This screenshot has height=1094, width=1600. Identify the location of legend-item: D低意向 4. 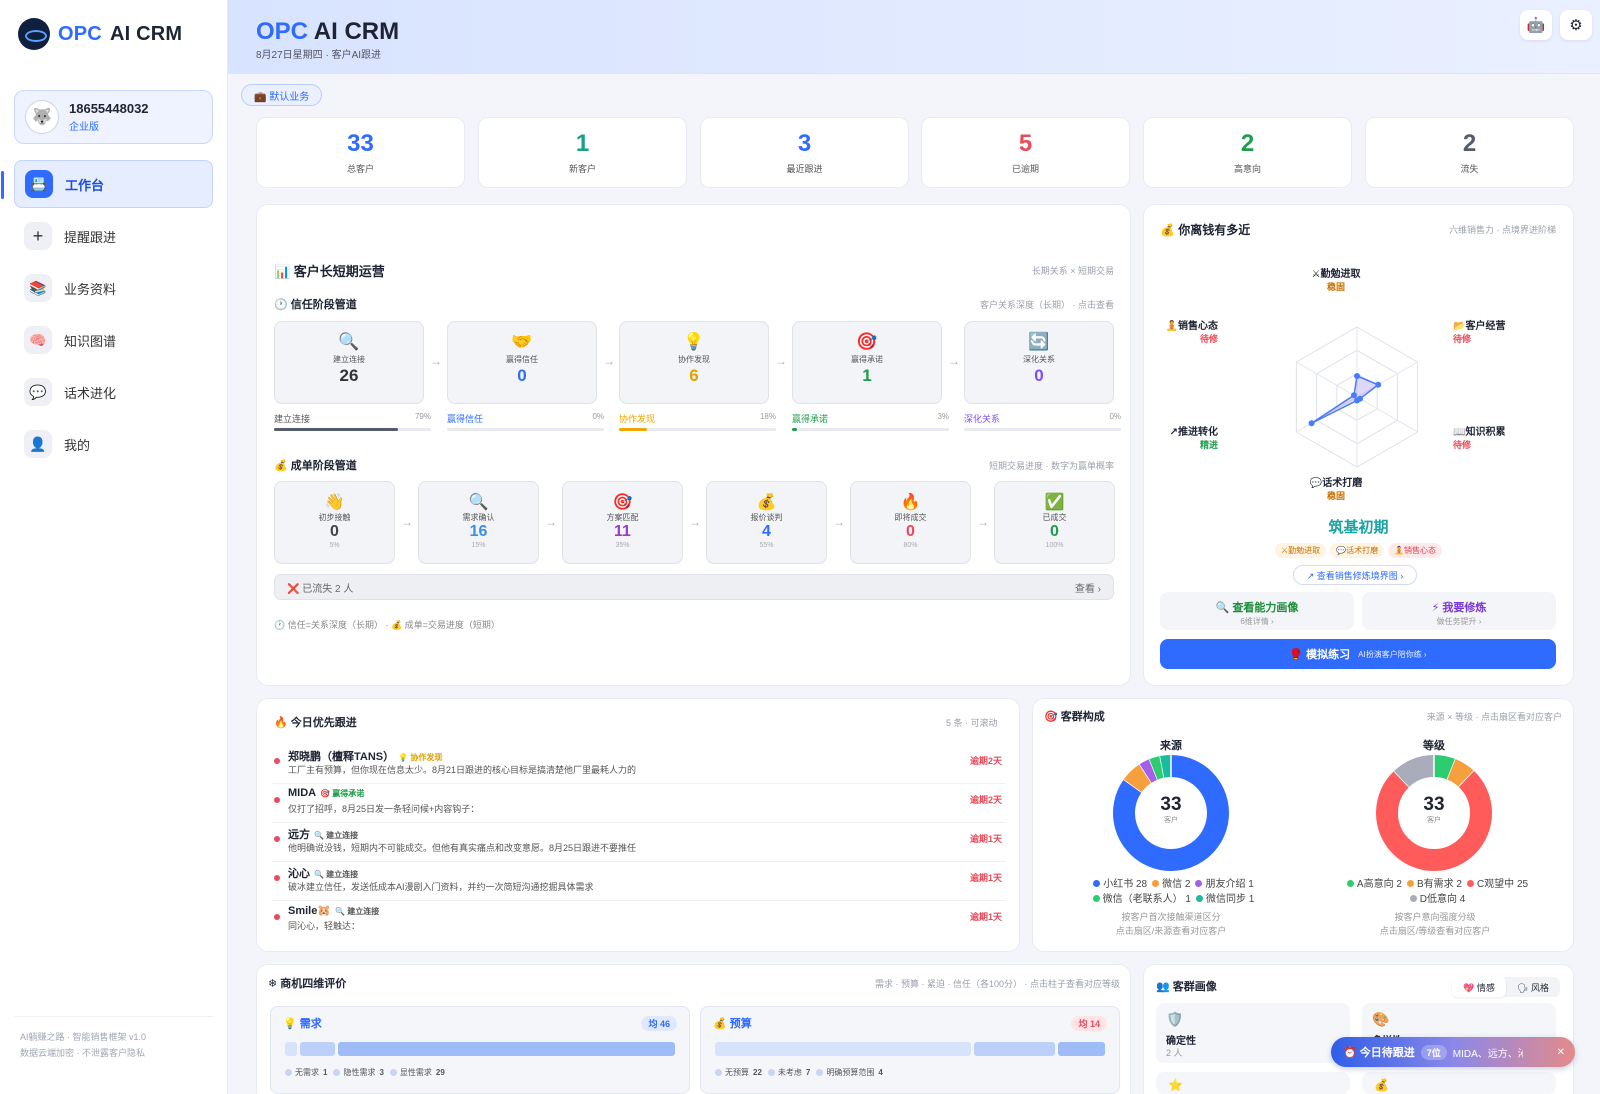
(1435, 899).